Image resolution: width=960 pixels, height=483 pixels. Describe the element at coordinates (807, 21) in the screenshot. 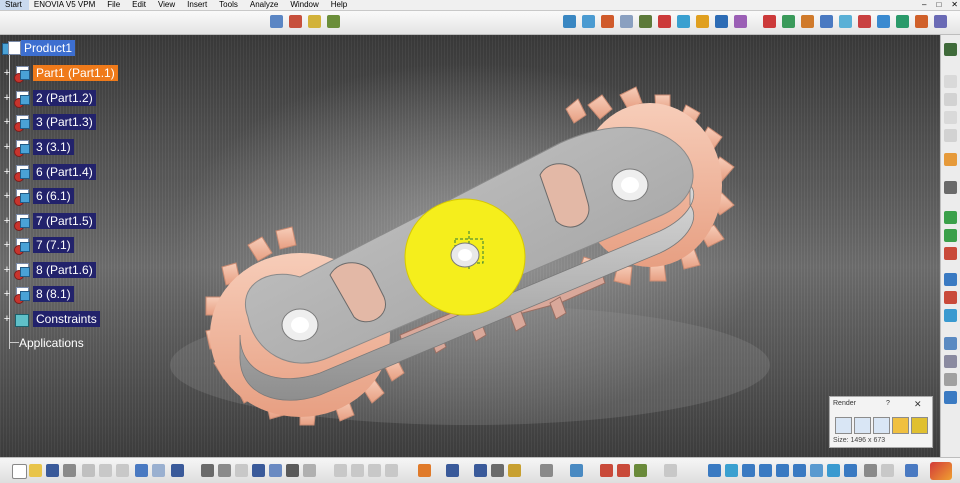

I see `snap-move-icon` at that location.